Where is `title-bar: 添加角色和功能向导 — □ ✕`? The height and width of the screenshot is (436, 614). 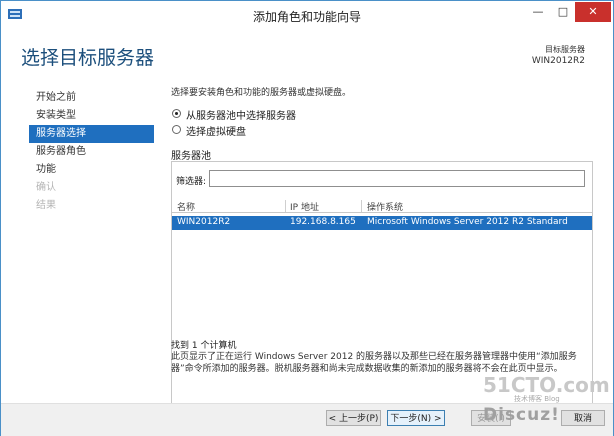
title-bar: 添加角色和功能向导 — □ ✕ is located at coordinates (307, 15).